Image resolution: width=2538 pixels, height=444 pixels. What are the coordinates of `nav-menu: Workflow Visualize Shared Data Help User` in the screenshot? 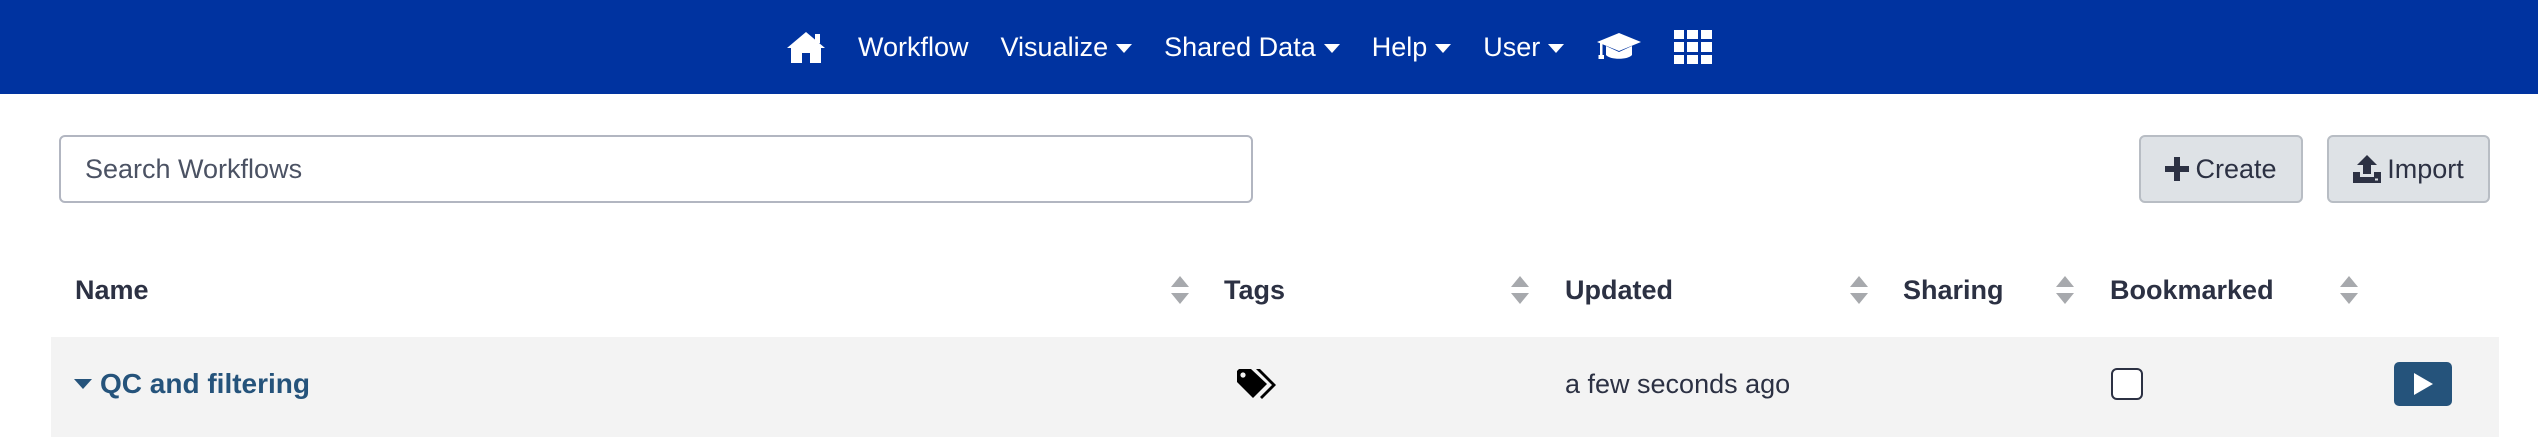 It's located at (1249, 47).